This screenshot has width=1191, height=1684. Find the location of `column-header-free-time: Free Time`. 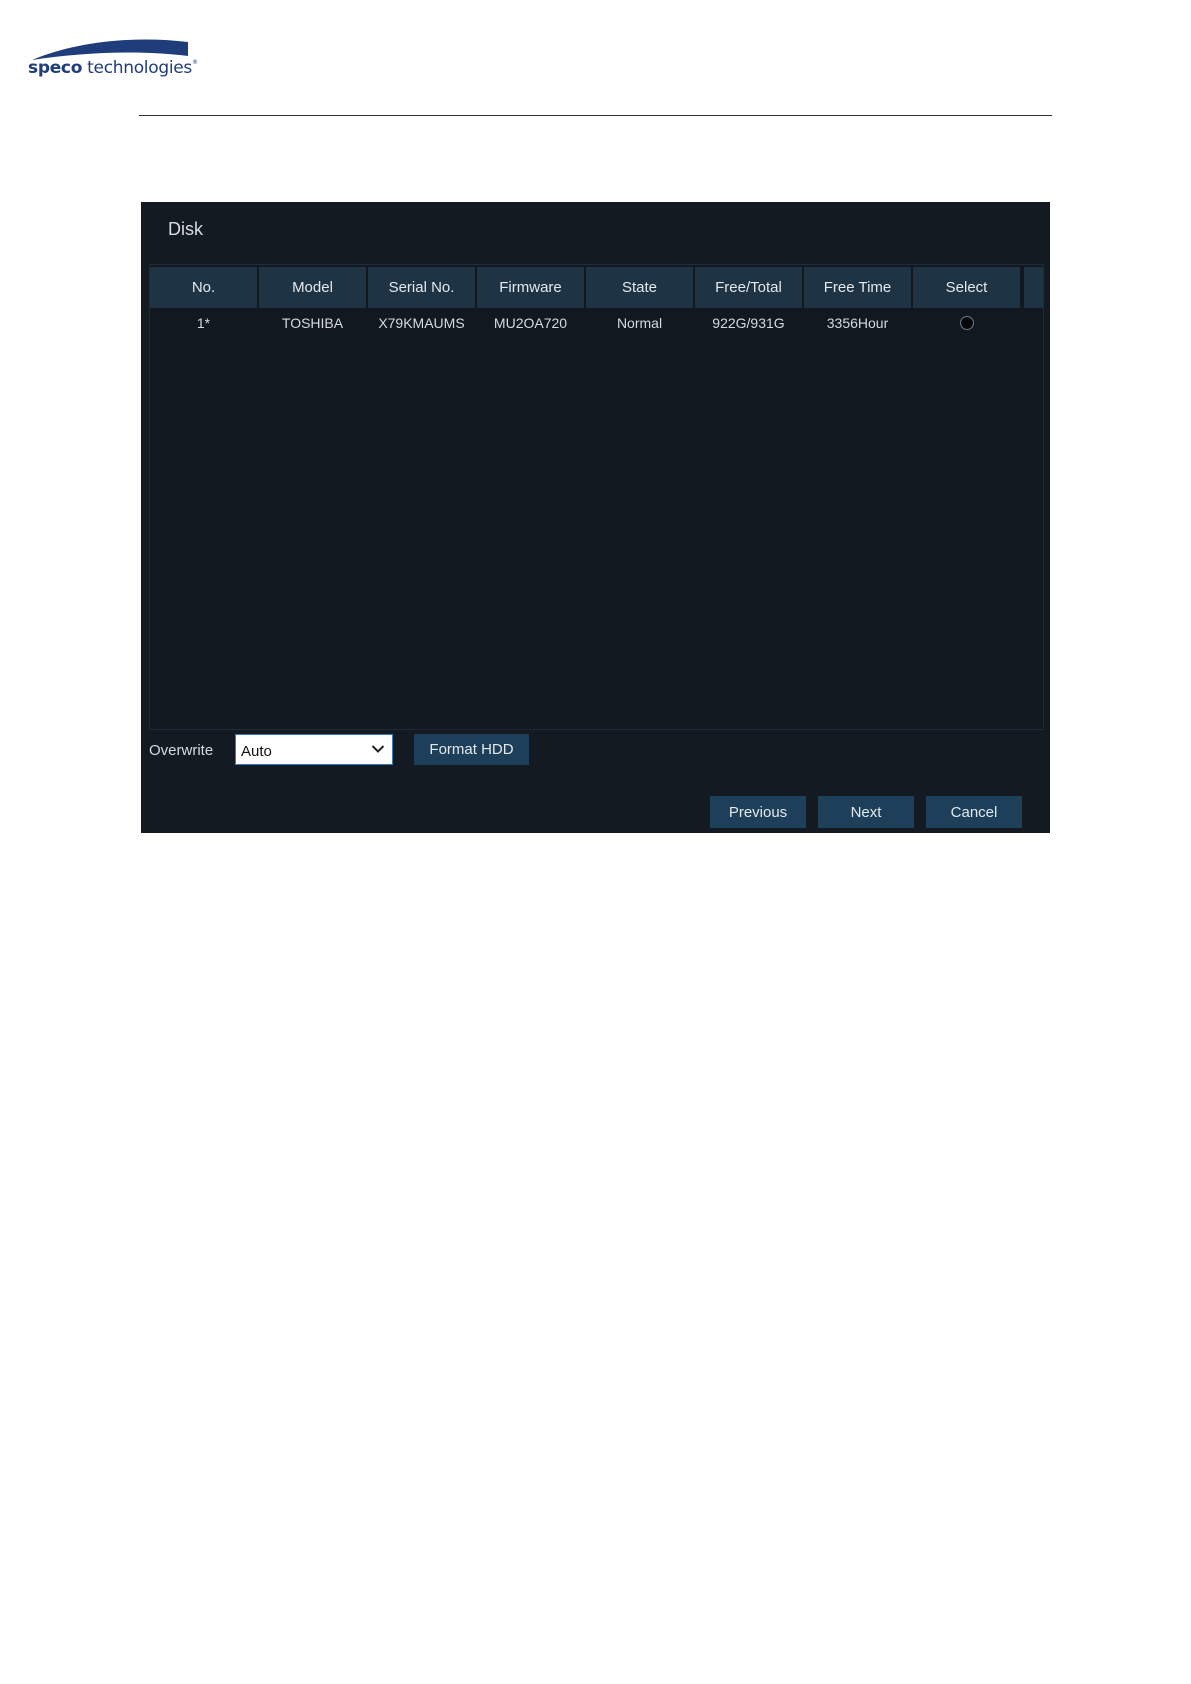

column-header-free-time: Free Time is located at coordinates (857, 287).